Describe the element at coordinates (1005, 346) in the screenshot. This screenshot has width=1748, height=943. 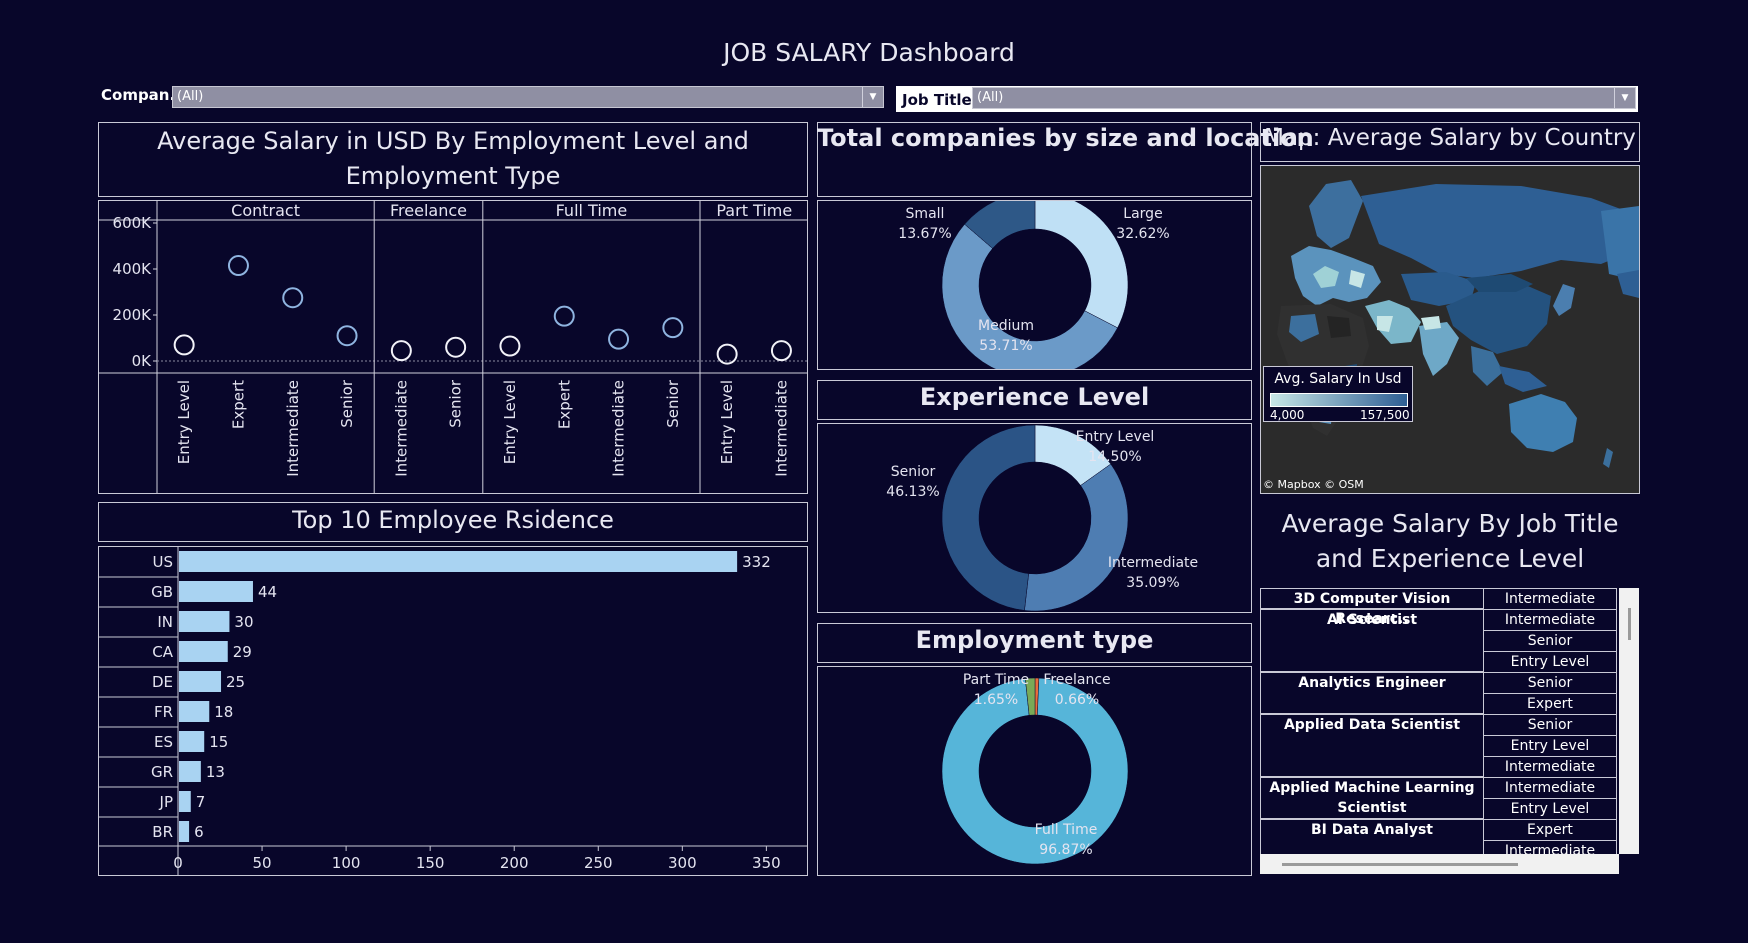
I see `slice-percent: 53.71%` at that location.